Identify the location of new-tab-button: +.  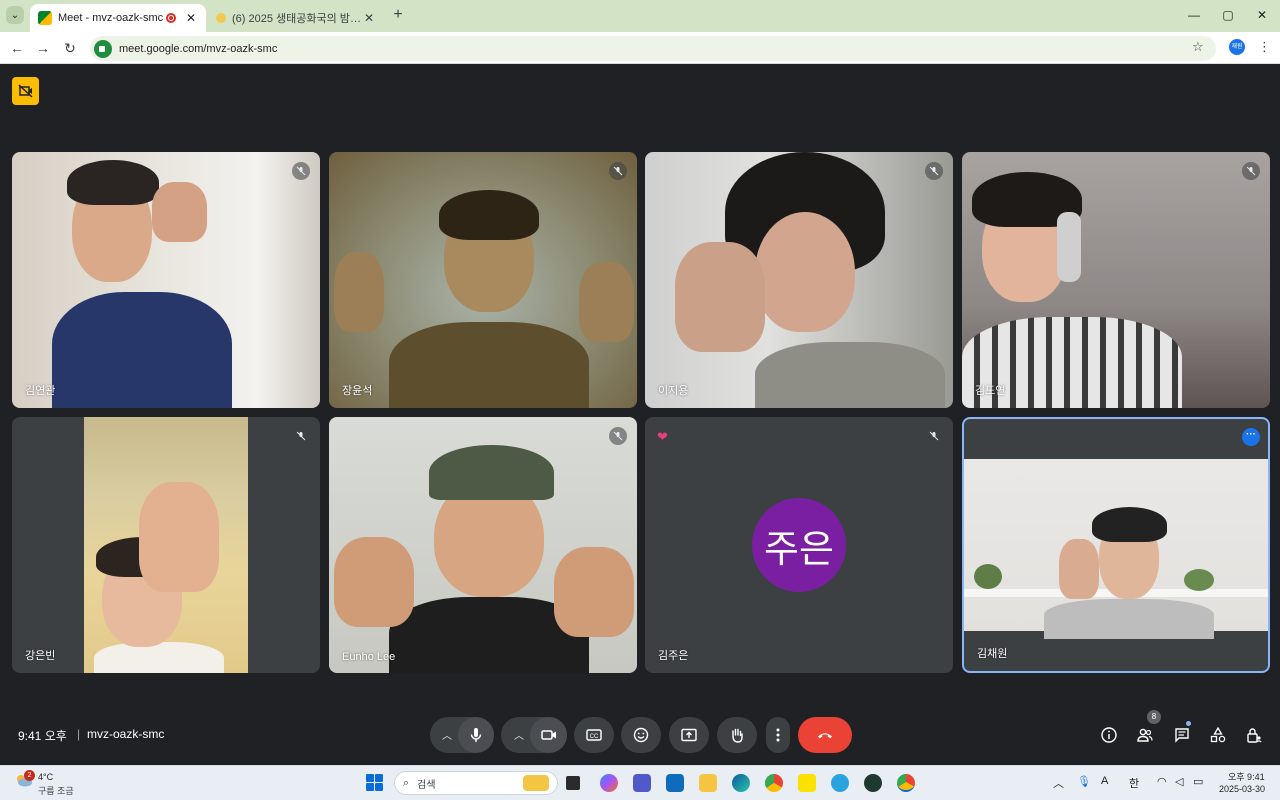
(398, 15).